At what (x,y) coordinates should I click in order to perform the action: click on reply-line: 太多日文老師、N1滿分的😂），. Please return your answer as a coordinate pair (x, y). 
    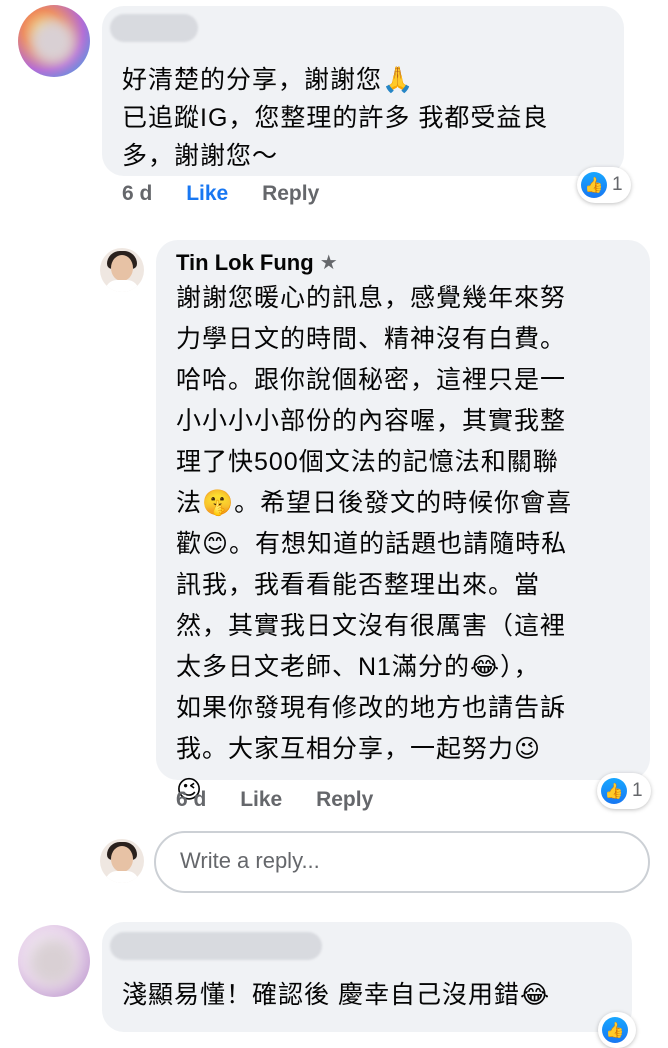
    Looking at the image, I should click on (358, 667).